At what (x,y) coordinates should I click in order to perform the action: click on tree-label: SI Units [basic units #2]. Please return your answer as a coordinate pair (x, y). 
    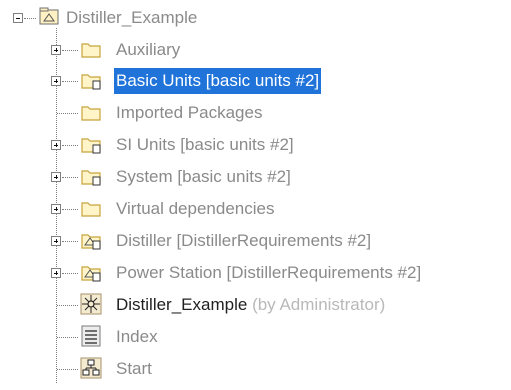
    Looking at the image, I should click on (205, 145).